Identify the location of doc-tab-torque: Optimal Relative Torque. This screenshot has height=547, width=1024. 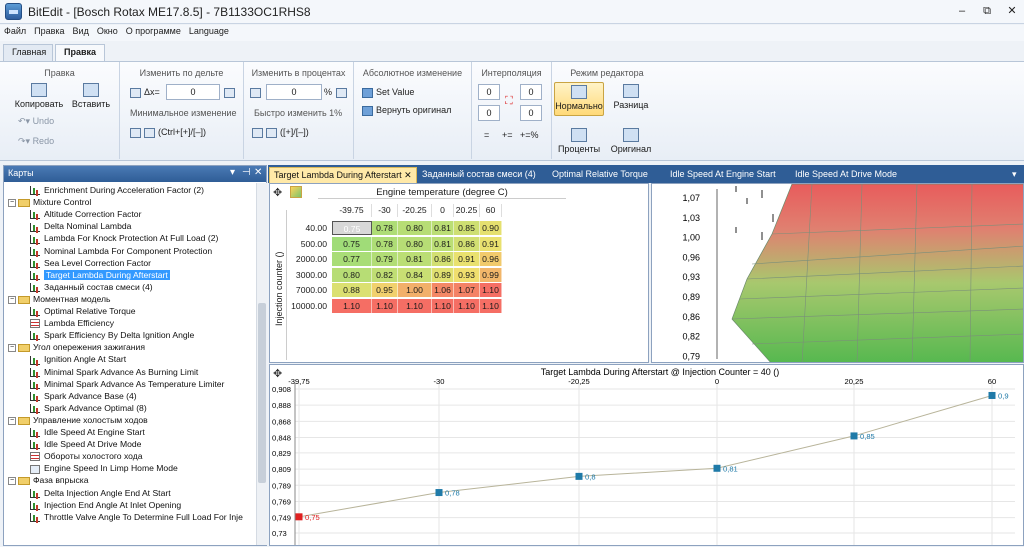
(600, 175).